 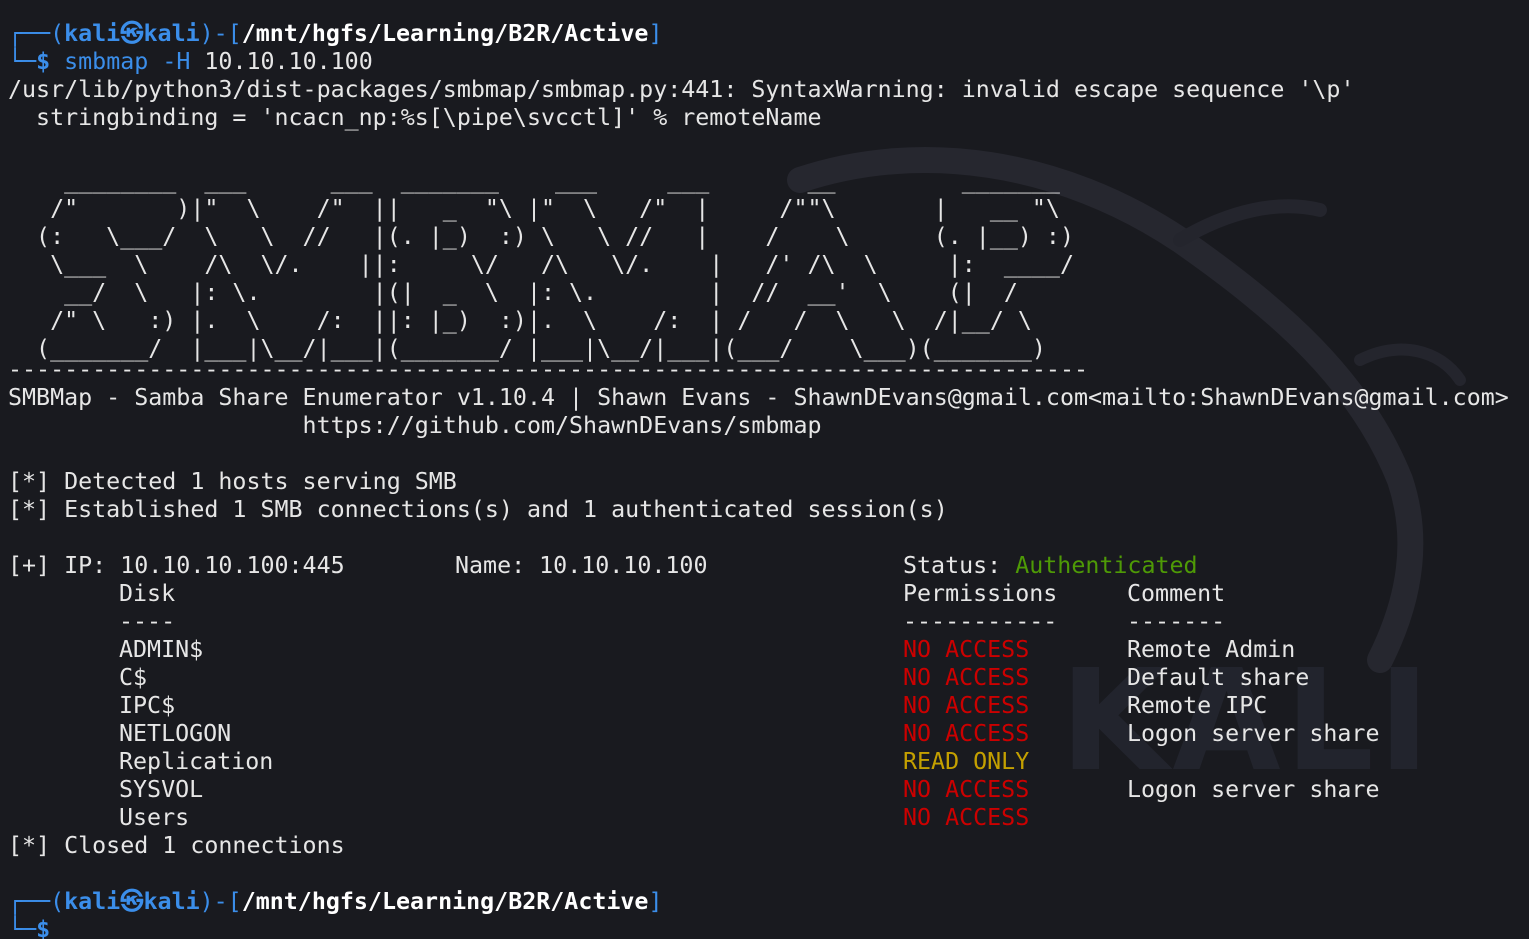 What do you see at coordinates (232, 481) in the screenshot?
I see `status-detected: [*] Detected 1 hosts serving SMB` at bounding box center [232, 481].